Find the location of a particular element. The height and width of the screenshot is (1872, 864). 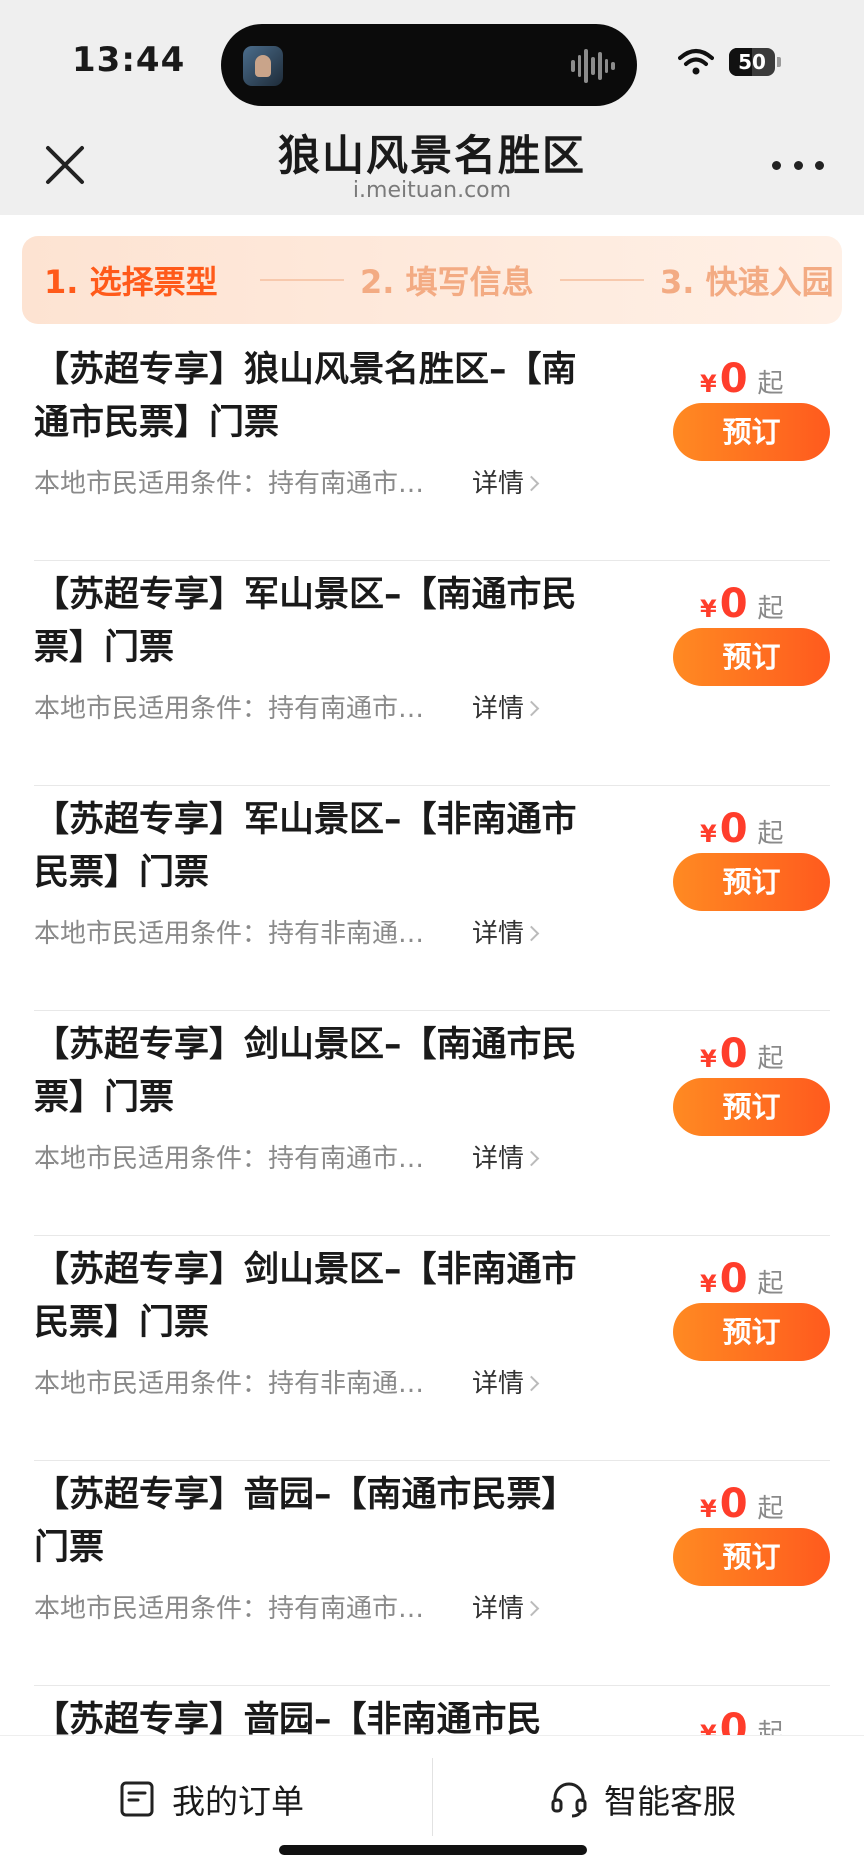

ticket-item: 【苏超专享】啬园–【南通市民票】门票 ¥0 起预订 本地市民适用条件：持有南通市… 详情 is located at coordinates (432, 1573).